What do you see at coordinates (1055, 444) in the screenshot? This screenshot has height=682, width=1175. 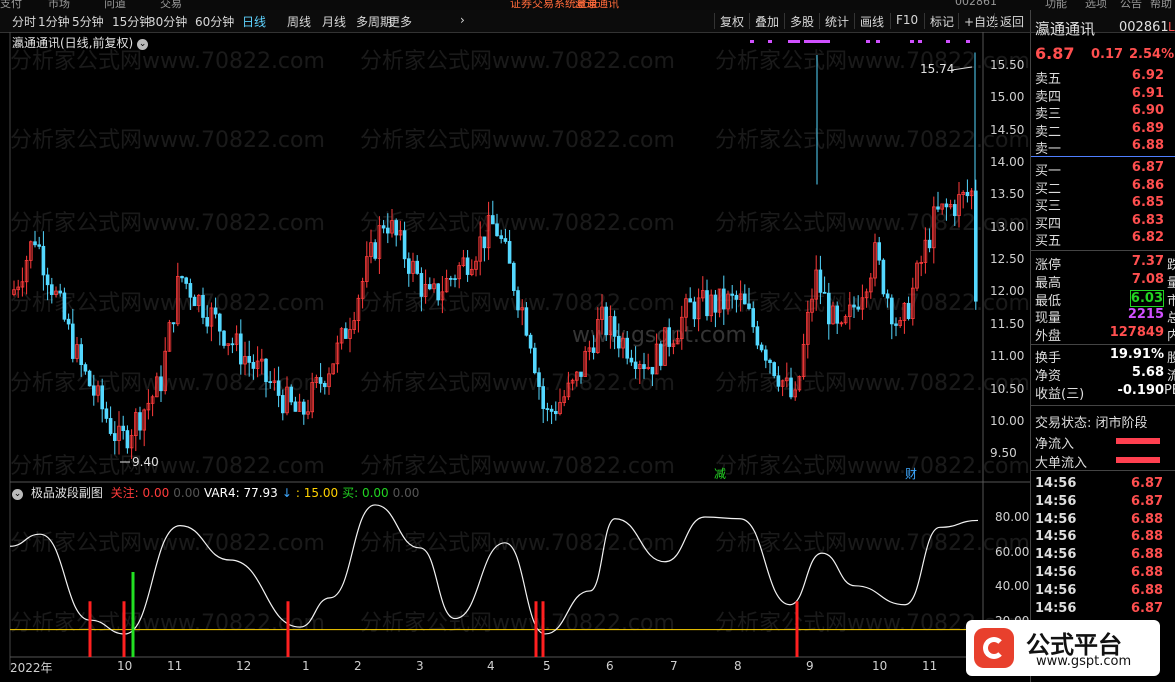 I see `flow-label: 净流入` at bounding box center [1055, 444].